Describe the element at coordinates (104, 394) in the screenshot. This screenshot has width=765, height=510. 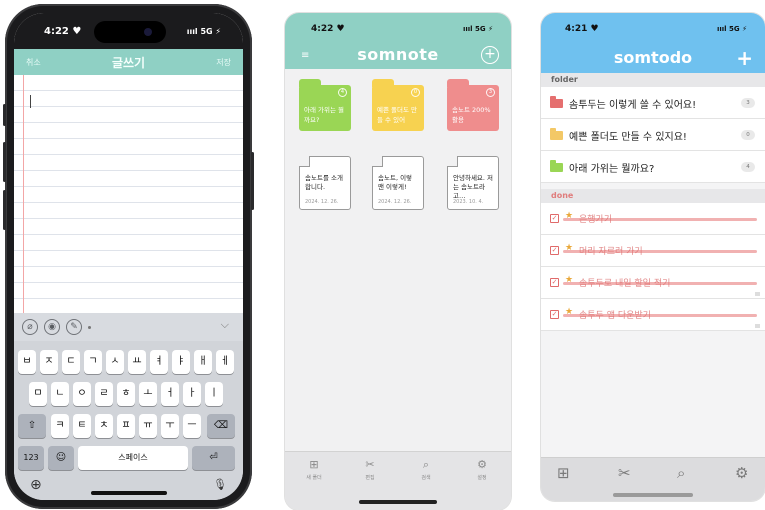
I see `key: ㄹ` at that location.